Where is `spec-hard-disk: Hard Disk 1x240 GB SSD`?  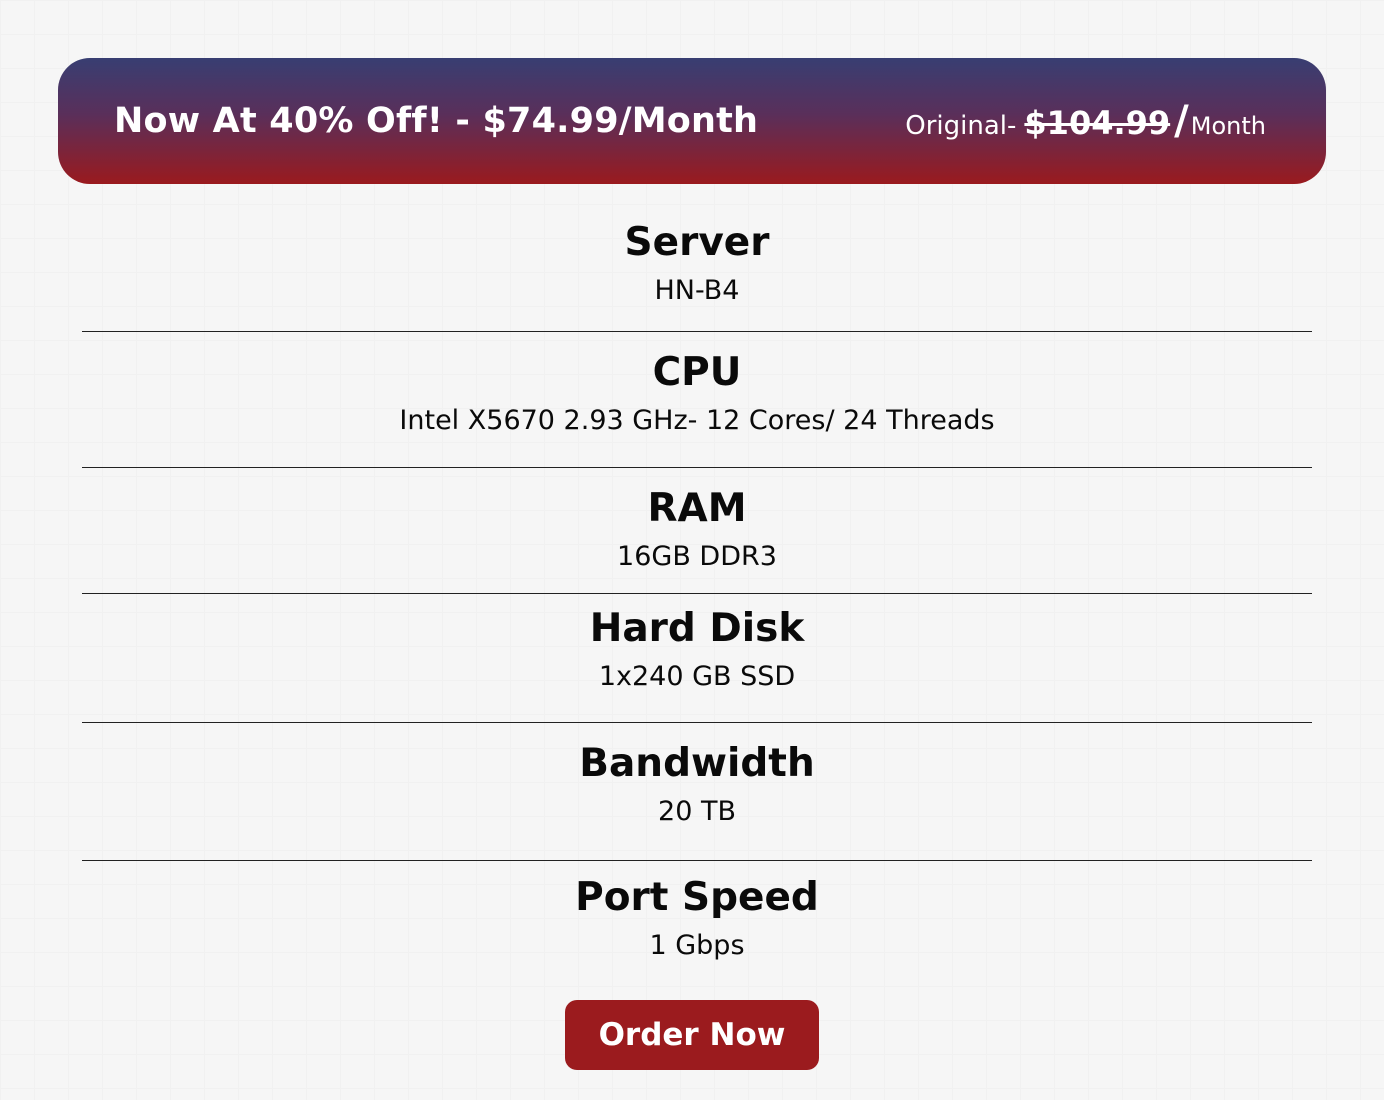 spec-hard-disk: Hard Disk 1x240 GB SSD is located at coordinates (697, 658).